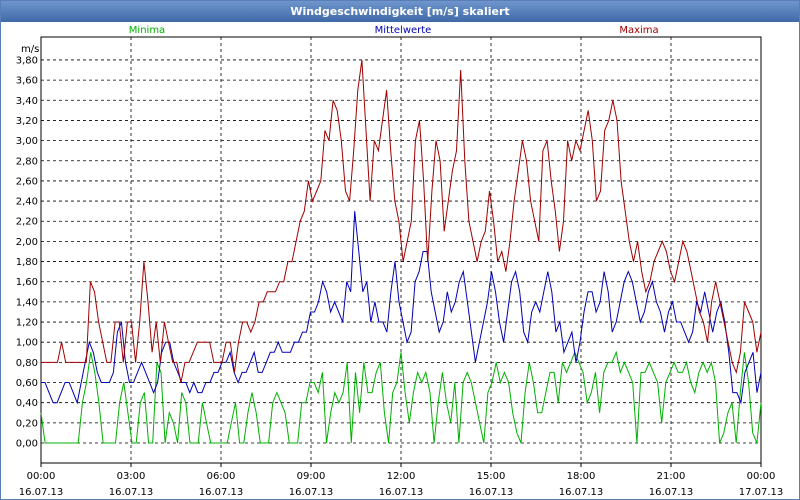  Describe the element at coordinates (27, 222) in the screenshot. I see `y-tick-label: 2,20` at that location.